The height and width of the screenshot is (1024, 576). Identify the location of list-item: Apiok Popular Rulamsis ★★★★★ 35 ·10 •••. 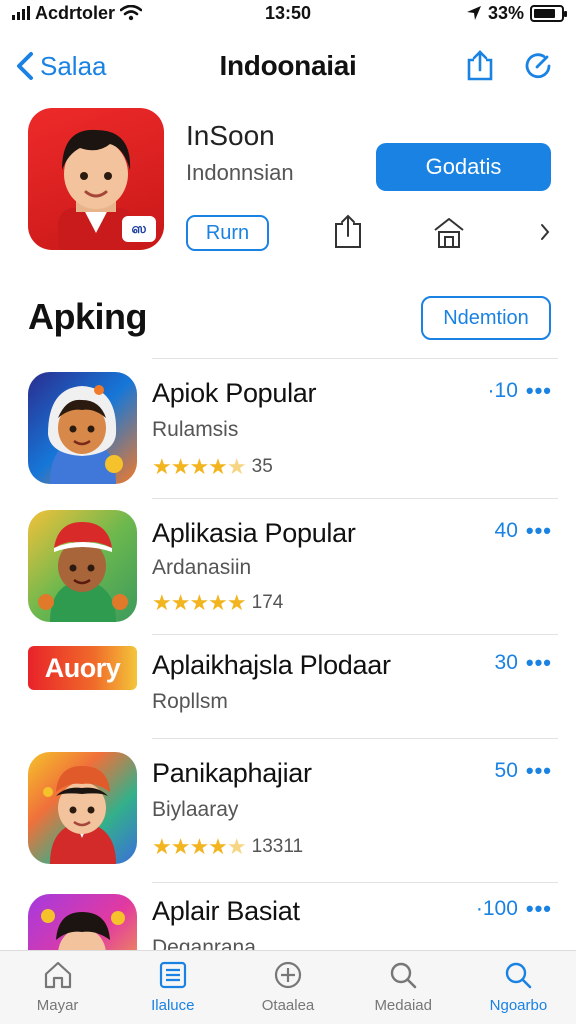
(288, 428).